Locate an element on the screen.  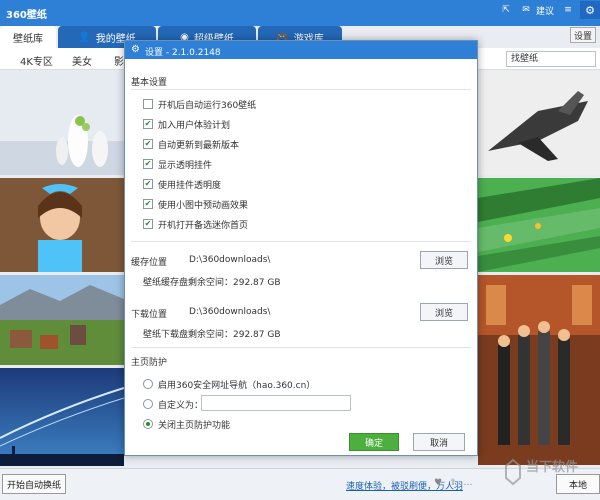
download-space-text: 壁纸下载盘剩余空间：292.87 GB is located at coordinates (212, 335).